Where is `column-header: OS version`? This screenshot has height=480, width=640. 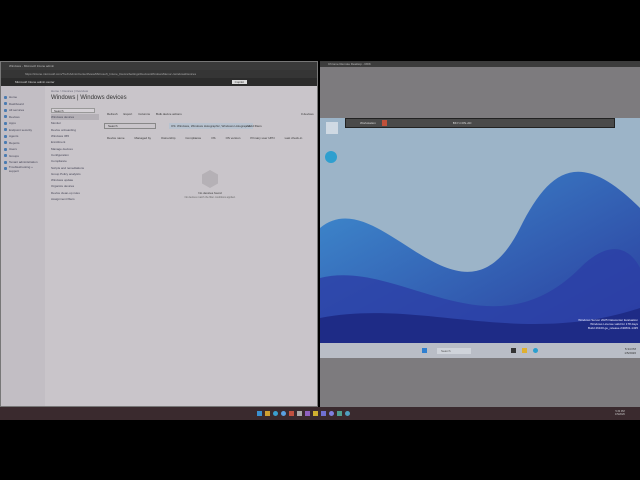 column-header: OS version is located at coordinates (233, 138).